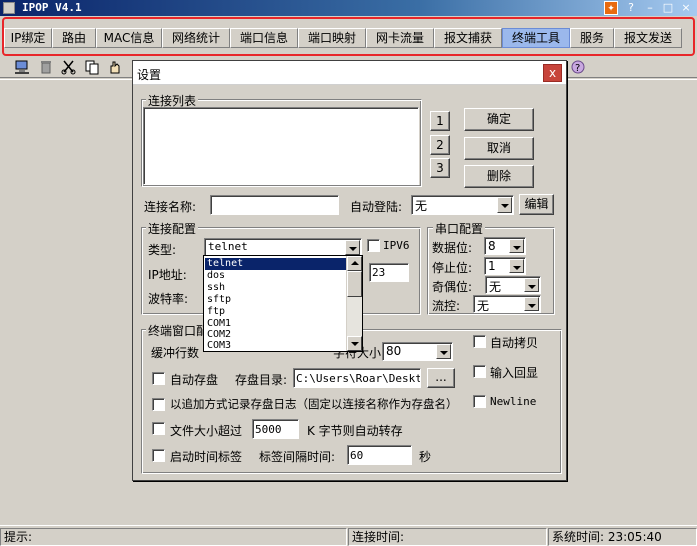  Describe the element at coordinates (276, 264) in the screenshot. I see `type-option-telnet: telnet` at that location.